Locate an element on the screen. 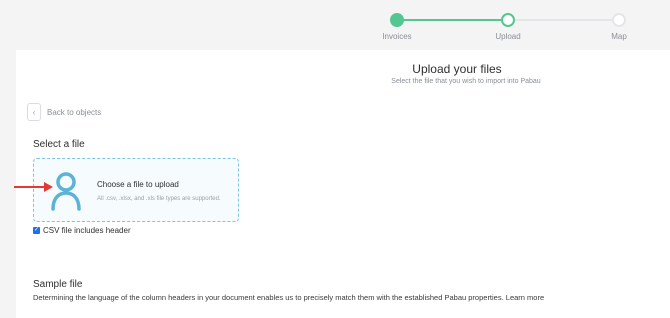 This screenshot has width=670, height=318. step-invoices-label: Invoices is located at coordinates (397, 36).